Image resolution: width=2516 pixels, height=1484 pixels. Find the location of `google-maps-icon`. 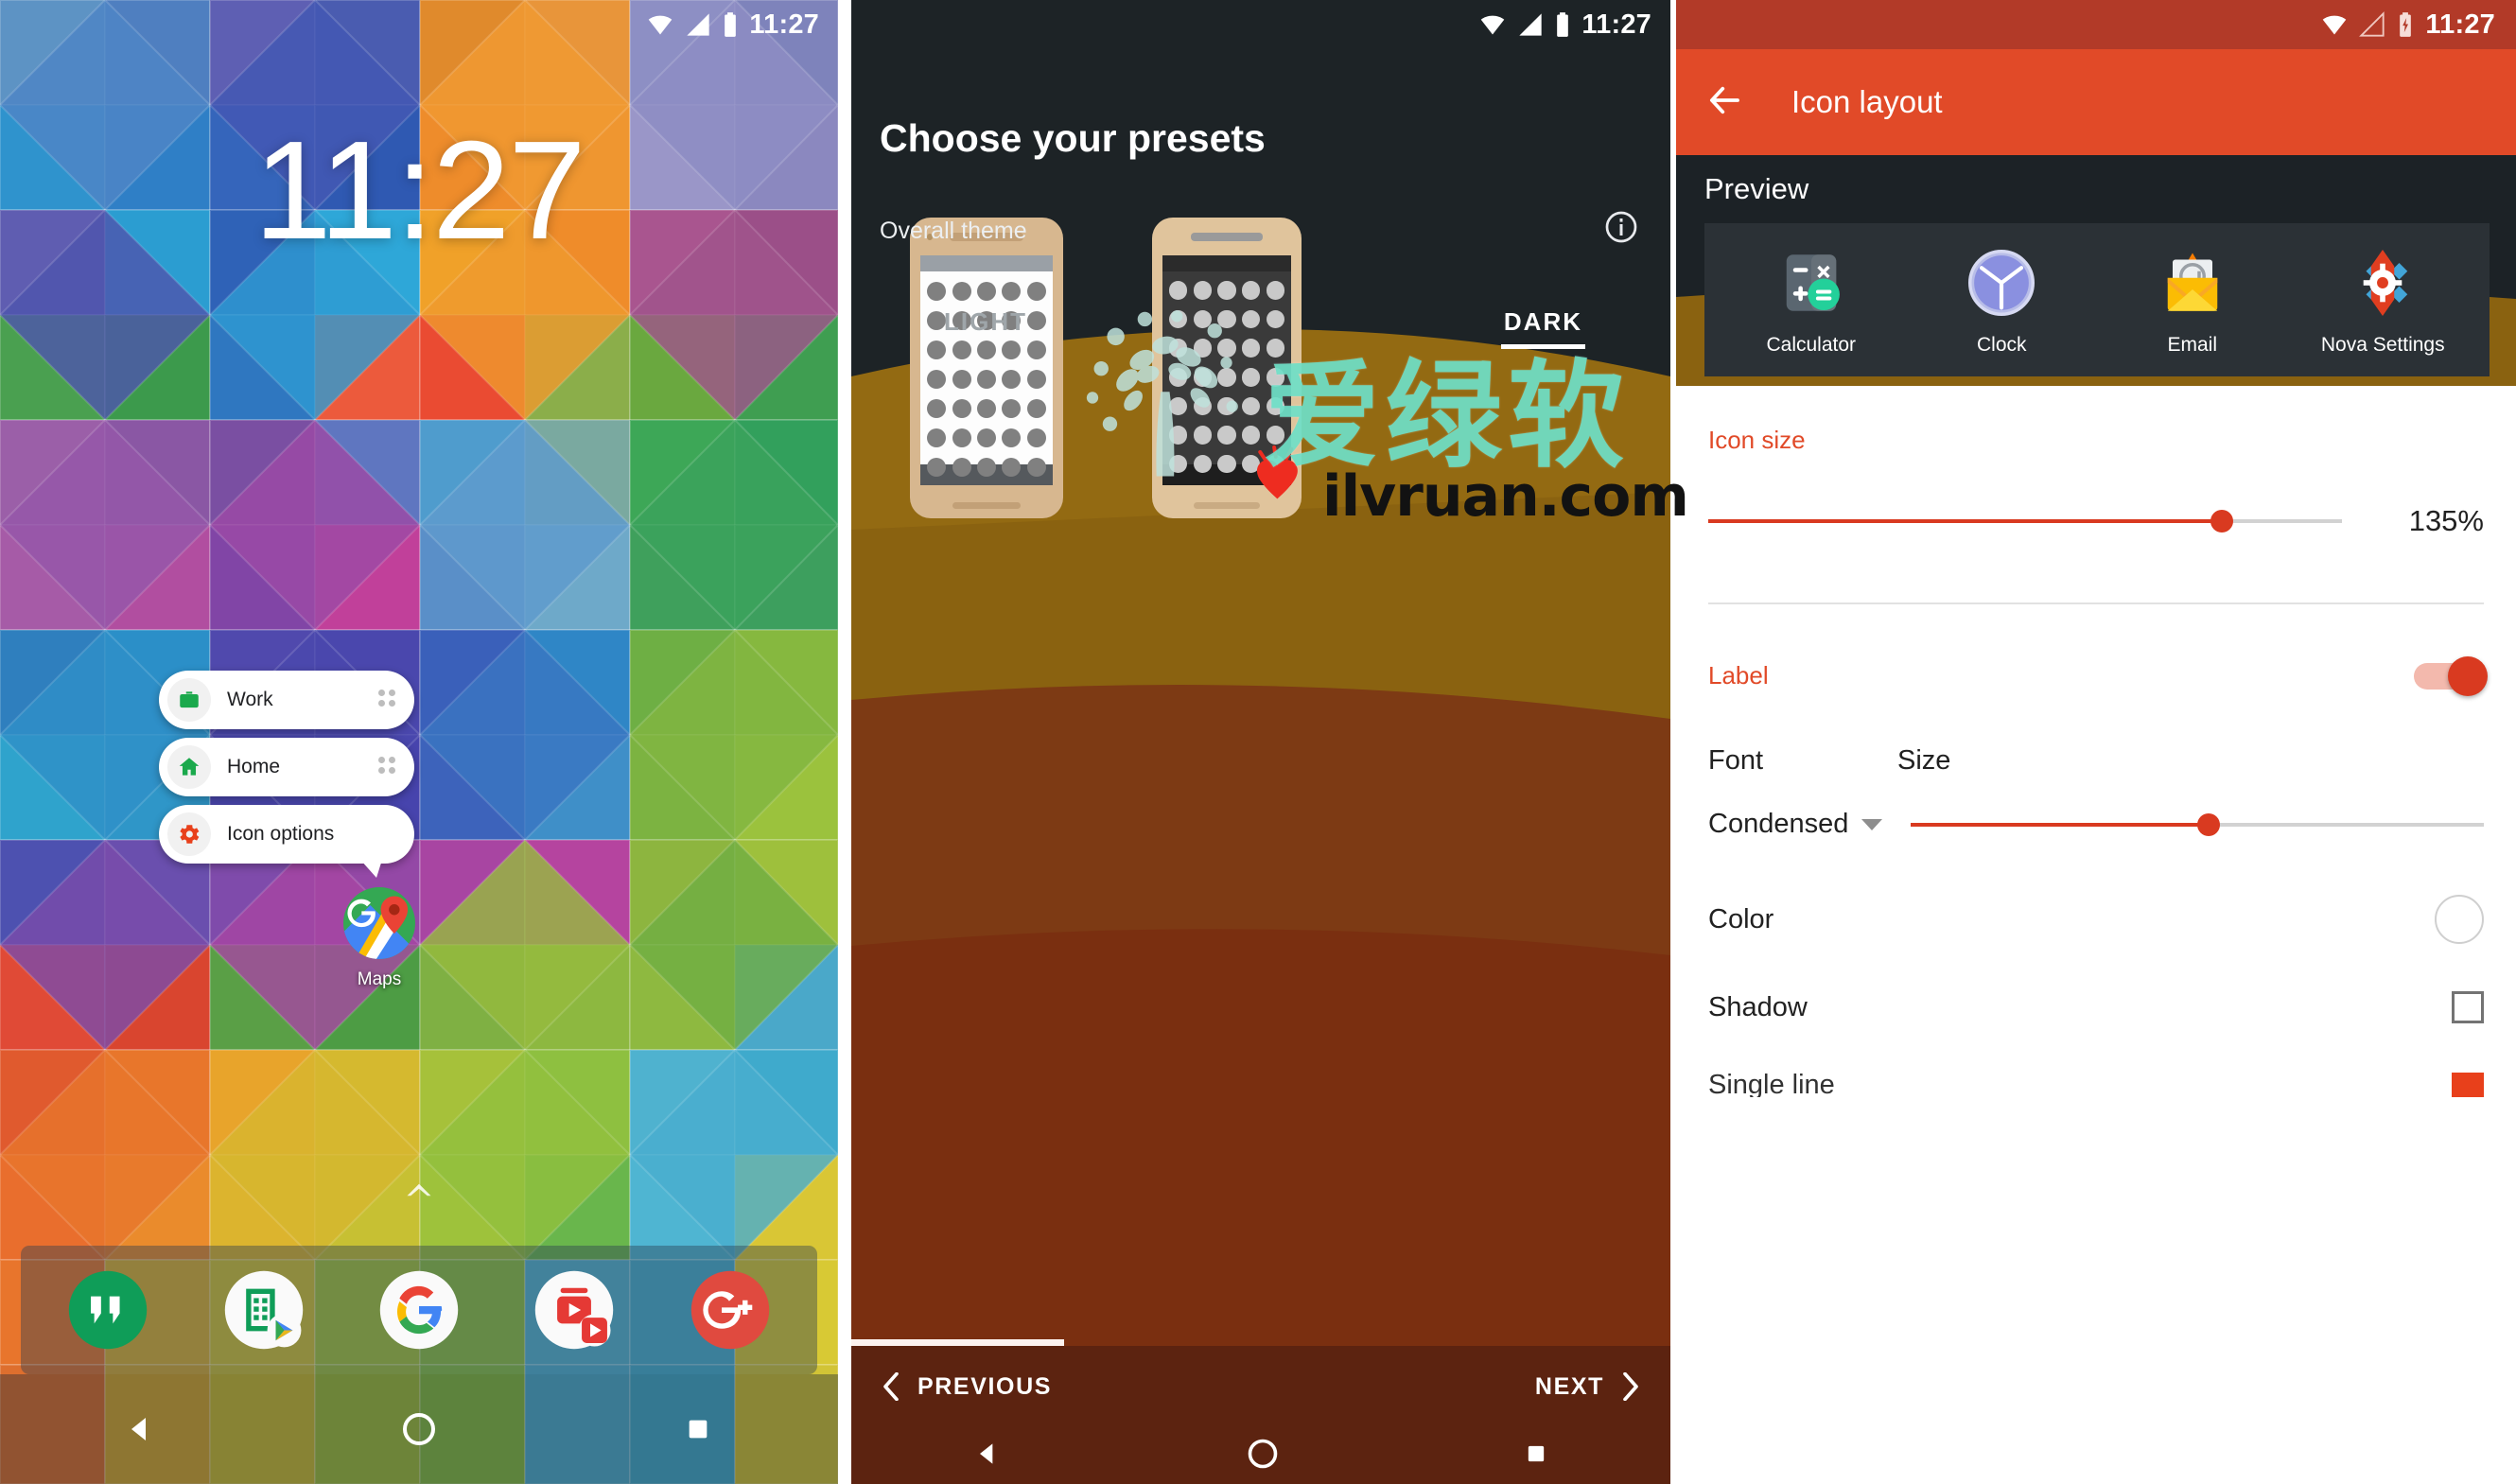

google-maps-icon is located at coordinates (379, 923).